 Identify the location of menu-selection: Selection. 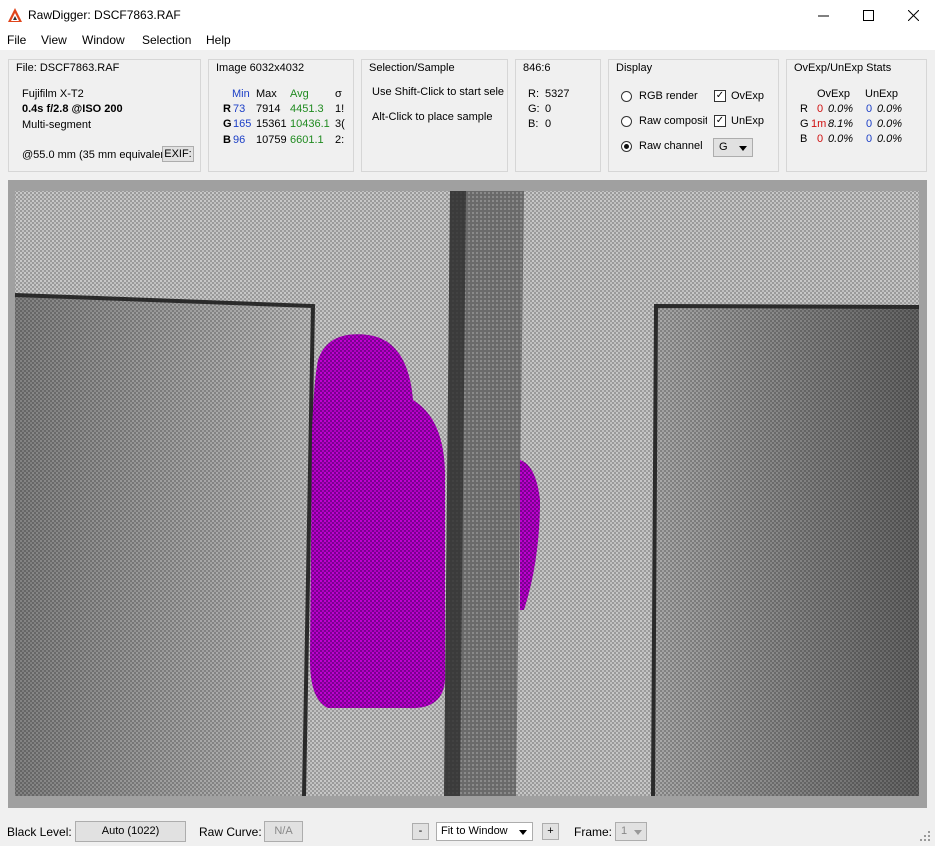
(166, 40).